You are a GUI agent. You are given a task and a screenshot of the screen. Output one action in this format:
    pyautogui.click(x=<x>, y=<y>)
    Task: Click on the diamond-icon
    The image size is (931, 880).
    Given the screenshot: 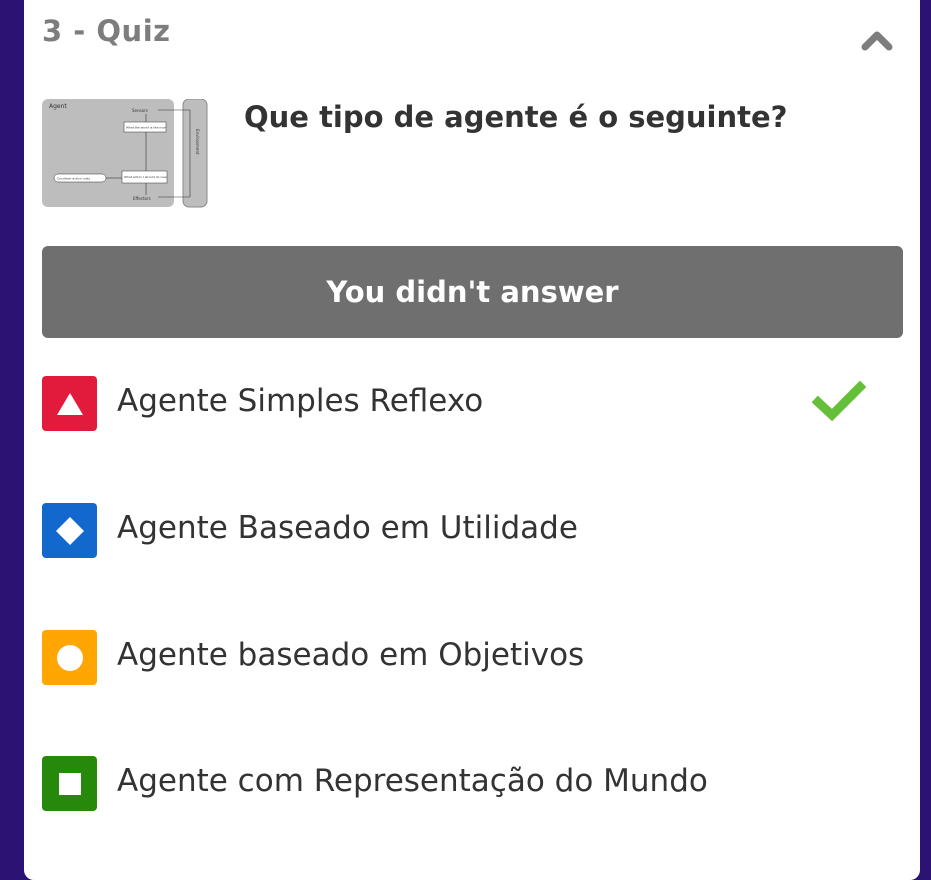 What is the action you would take?
    pyautogui.click(x=69, y=530)
    